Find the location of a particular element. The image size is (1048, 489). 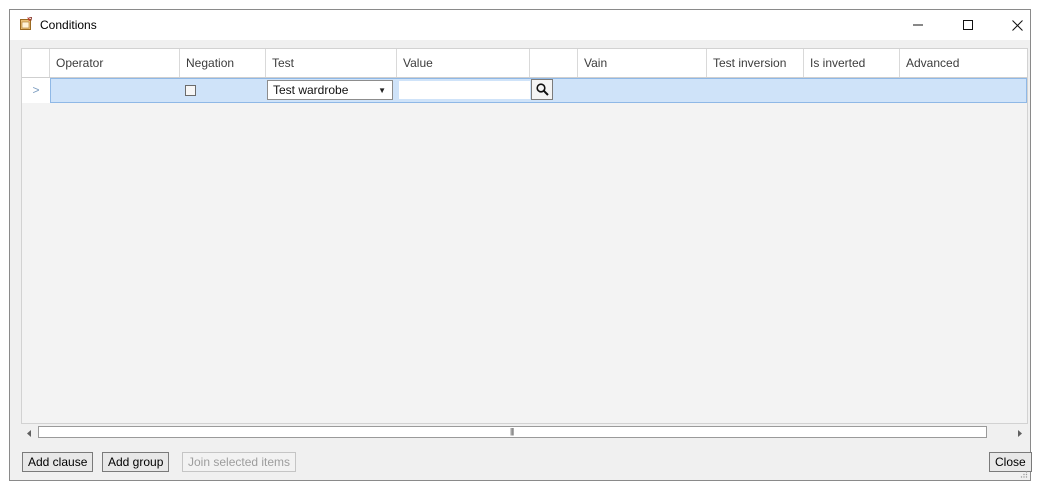

value-field is located at coordinates (464, 90).